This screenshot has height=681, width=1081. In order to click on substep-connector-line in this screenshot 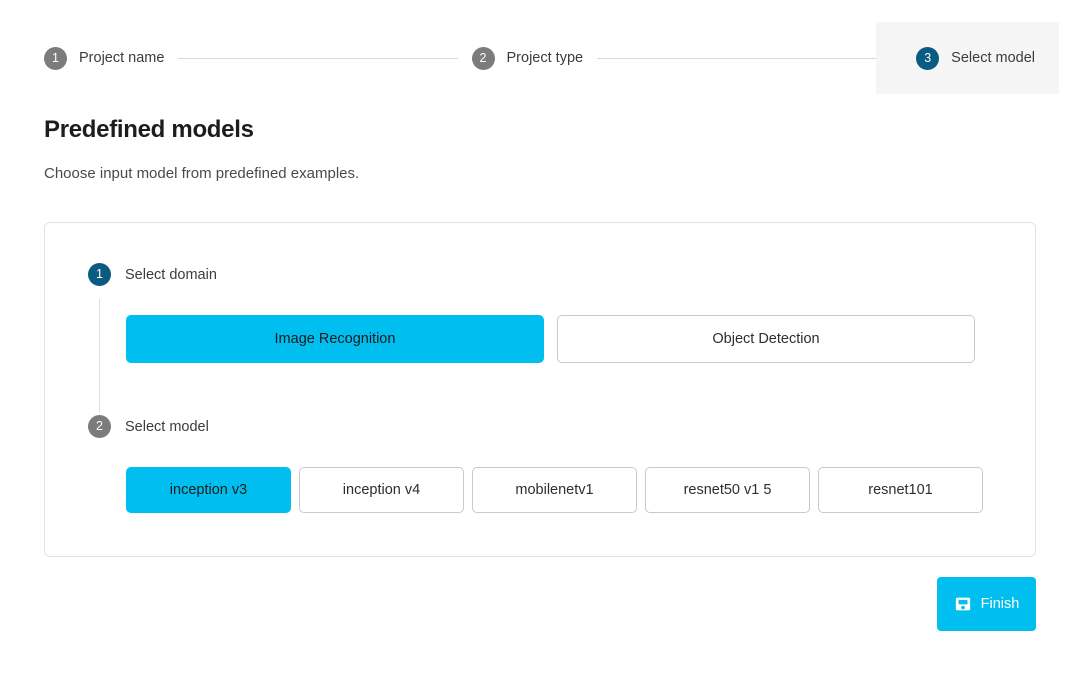, I will do `click(99, 355)`.